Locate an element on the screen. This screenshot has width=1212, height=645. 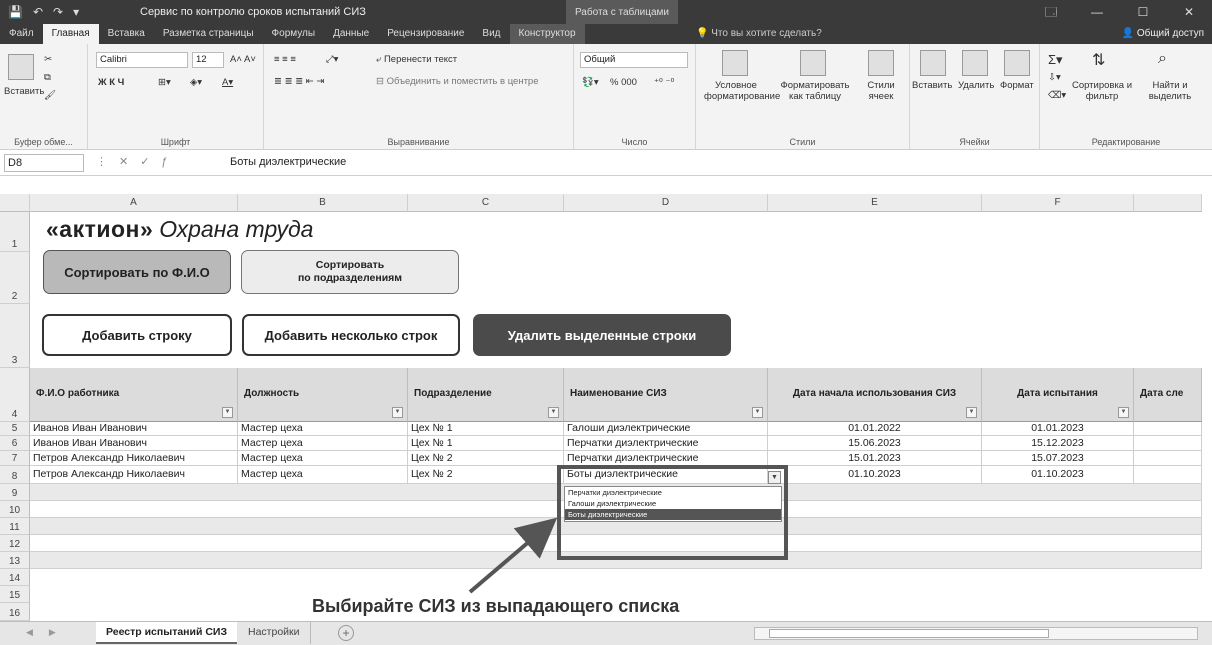
delete-cells-button: Удалить is located at coordinates (976, 85).